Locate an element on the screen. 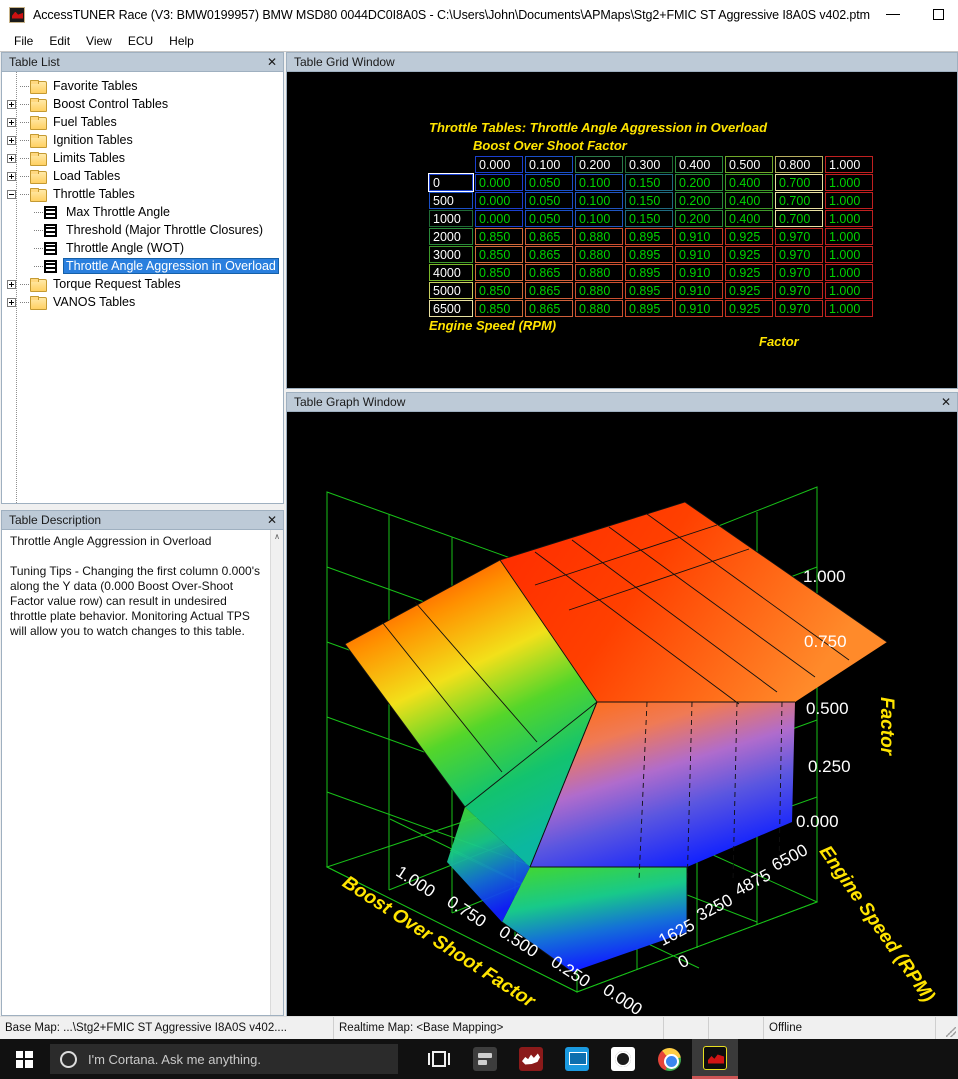  cell-7-2: 0.880 is located at coordinates (599, 308).